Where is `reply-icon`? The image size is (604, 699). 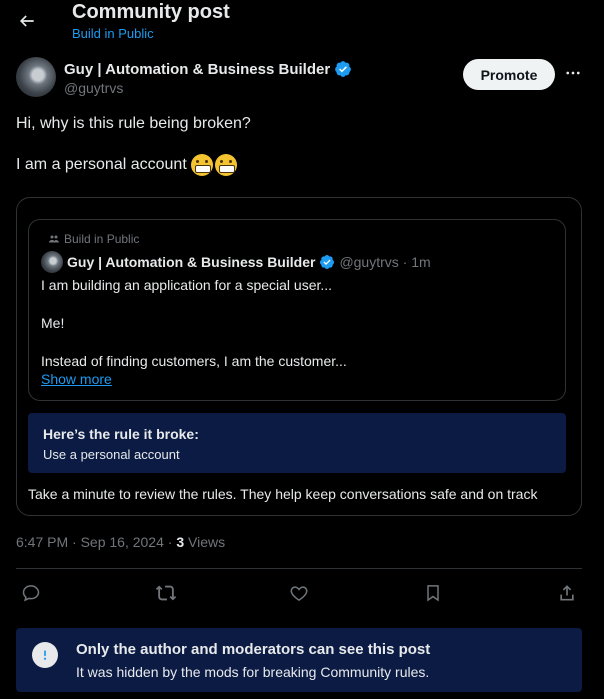 reply-icon is located at coordinates (31, 593).